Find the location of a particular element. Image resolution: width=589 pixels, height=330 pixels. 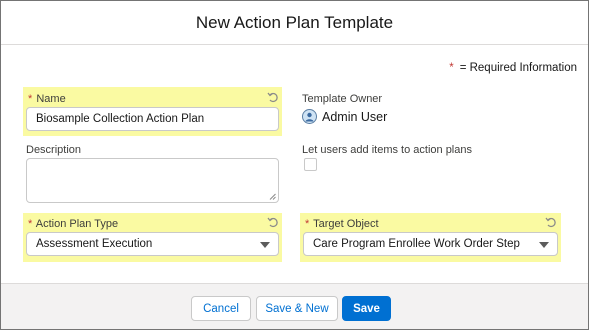

required-info-text: = Required Information is located at coordinates (518, 68).